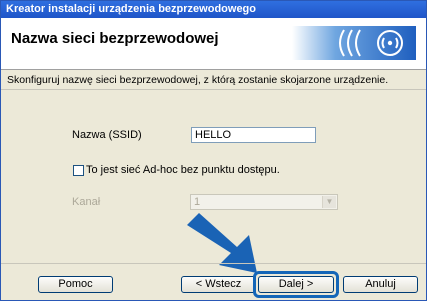 This screenshot has width=428, height=302. What do you see at coordinates (197, 202) in the screenshot?
I see `channel-value: 1` at bounding box center [197, 202].